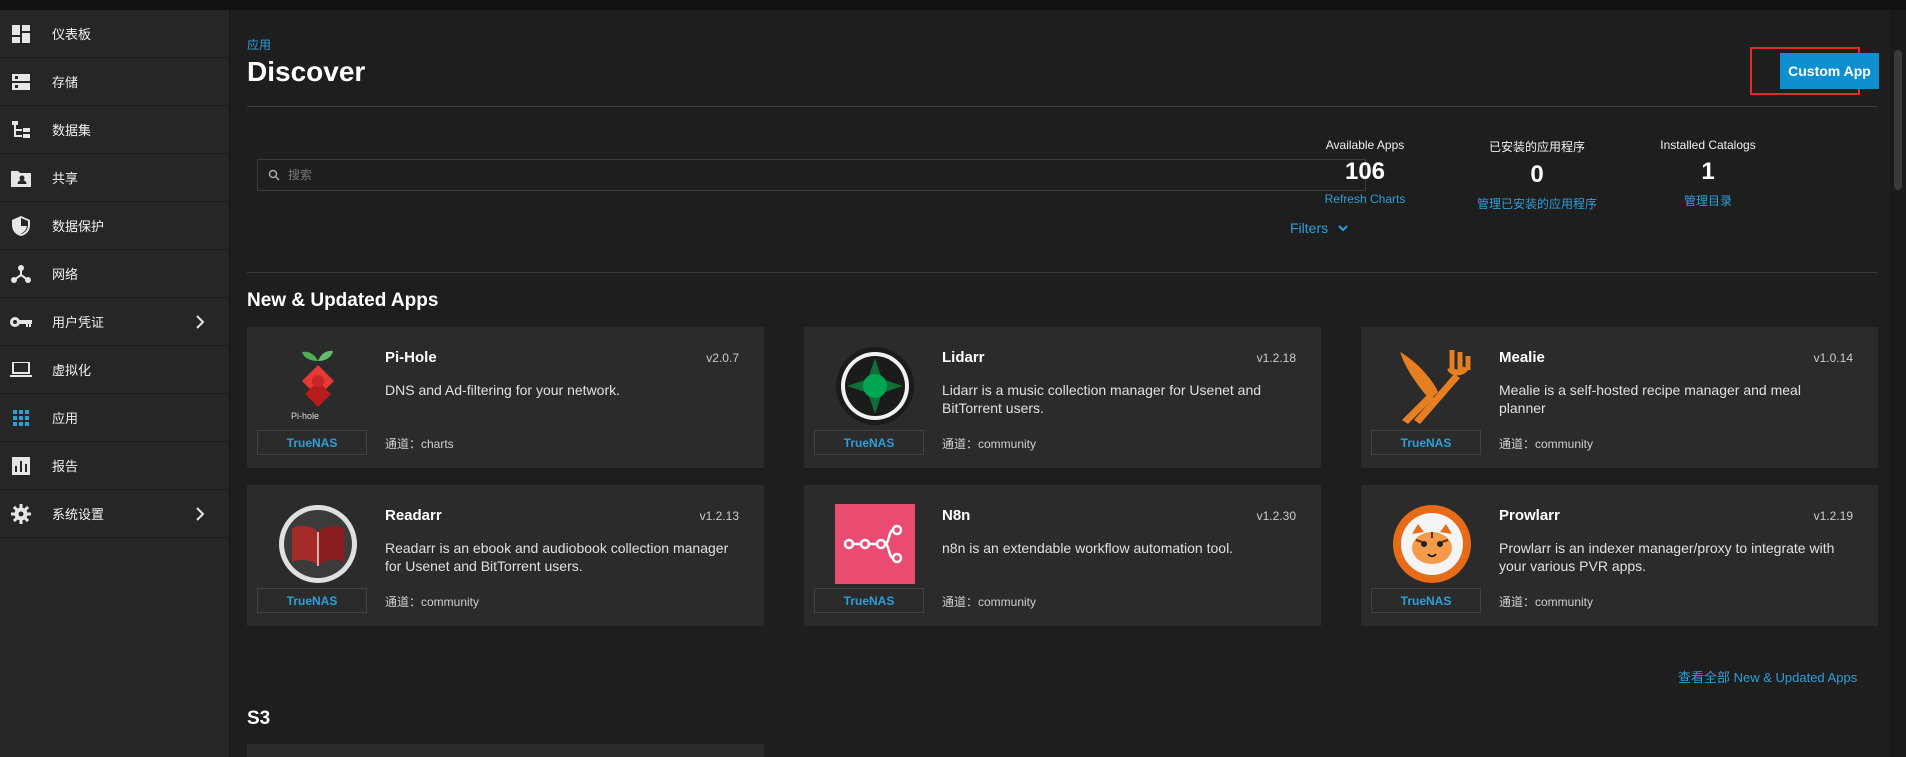  Describe the element at coordinates (65, 178) in the screenshot. I see `sidebar-item-label: 共享` at that location.